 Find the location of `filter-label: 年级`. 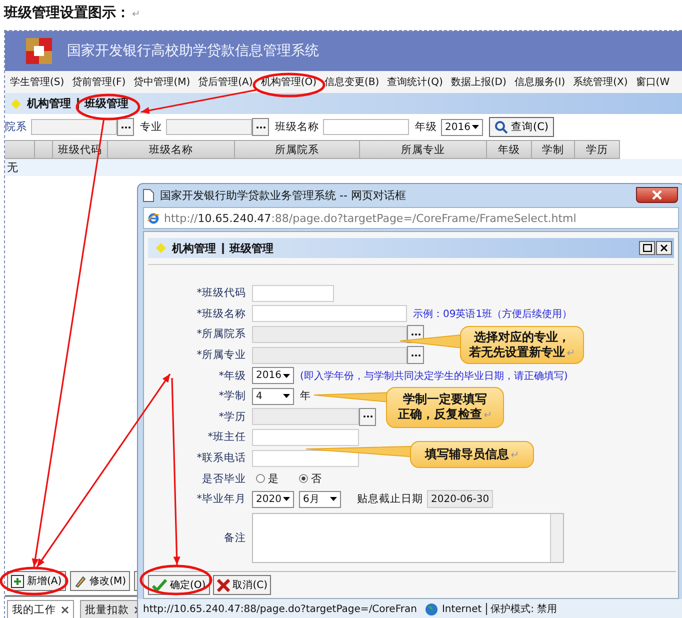

filter-label: 年级 is located at coordinates (426, 127).